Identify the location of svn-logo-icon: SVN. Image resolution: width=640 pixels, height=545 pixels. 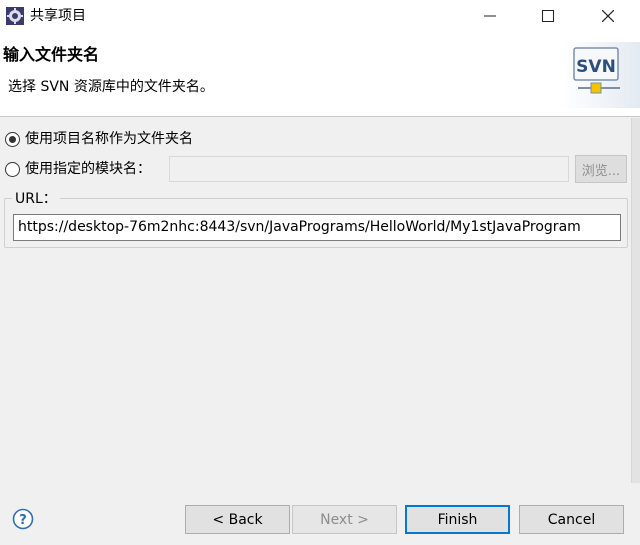
(601, 75).